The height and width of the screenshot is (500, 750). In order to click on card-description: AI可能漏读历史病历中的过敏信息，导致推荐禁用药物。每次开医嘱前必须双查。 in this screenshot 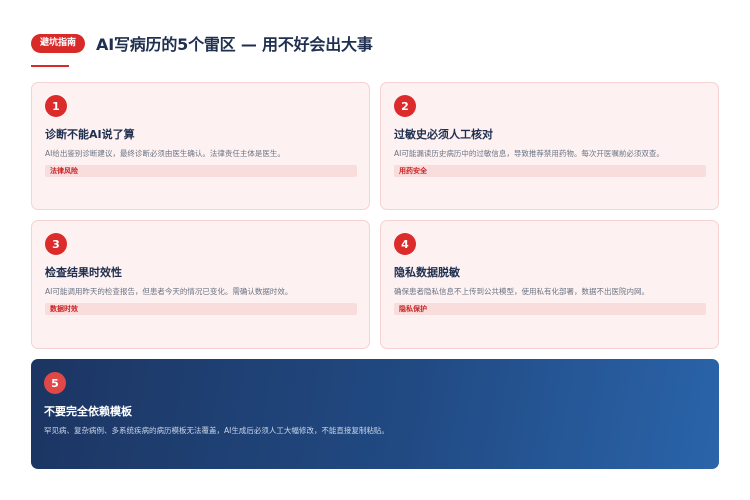, I will do `click(529, 153)`.